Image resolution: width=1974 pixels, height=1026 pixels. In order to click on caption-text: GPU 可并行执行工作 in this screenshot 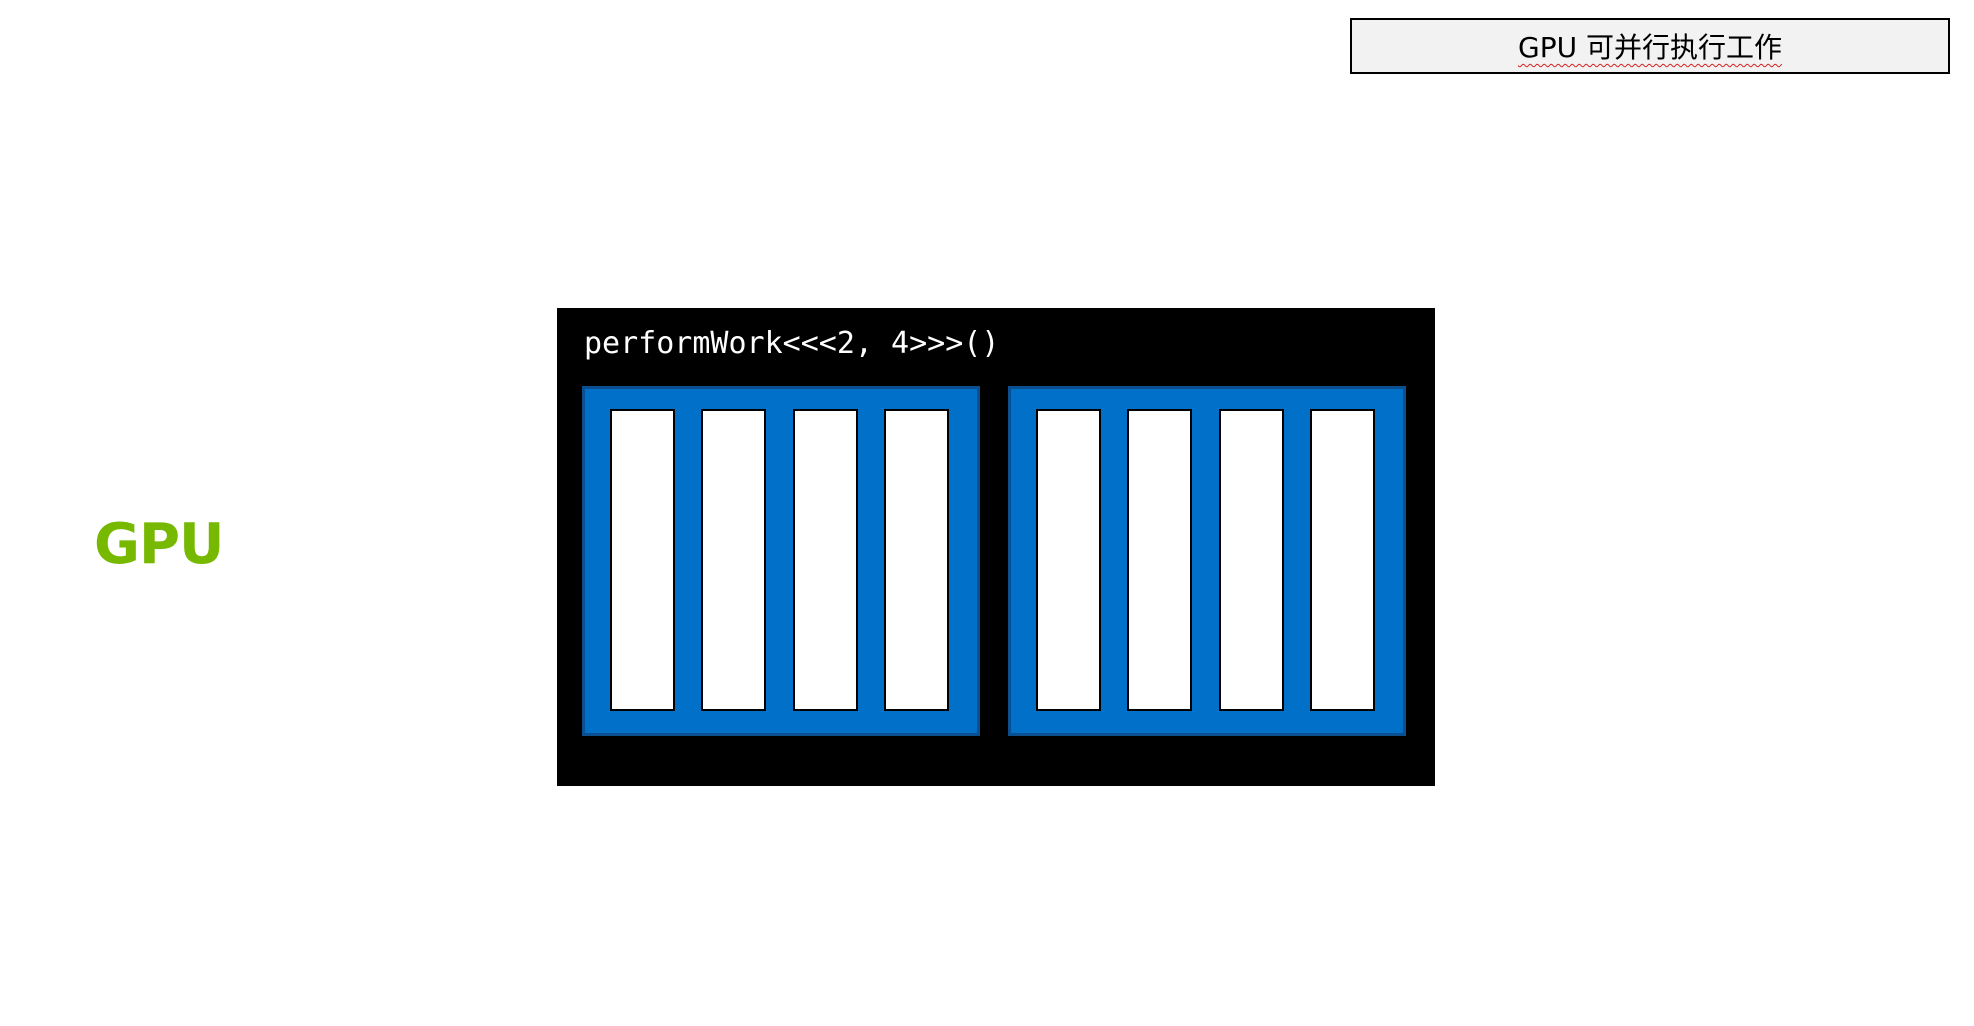, I will do `click(1650, 47)`.